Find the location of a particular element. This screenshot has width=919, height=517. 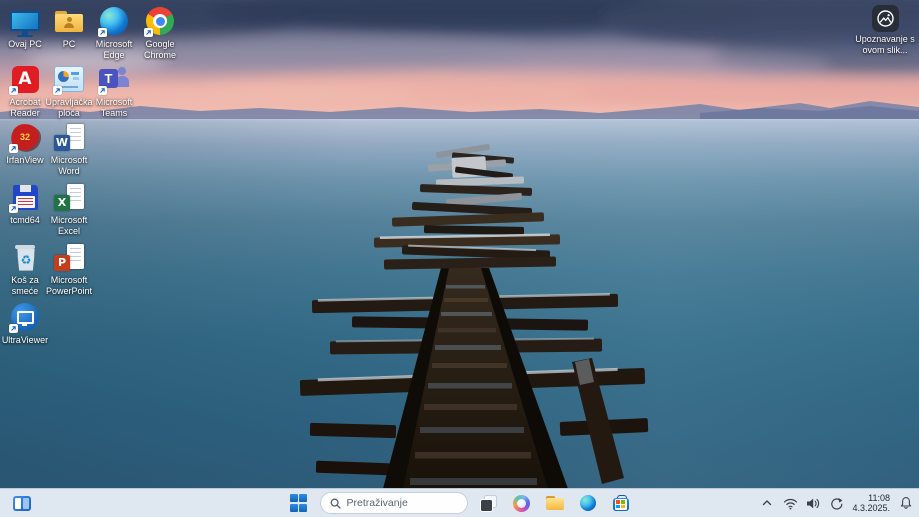

icon-label: UltraViewer is located at coordinates (25, 340).